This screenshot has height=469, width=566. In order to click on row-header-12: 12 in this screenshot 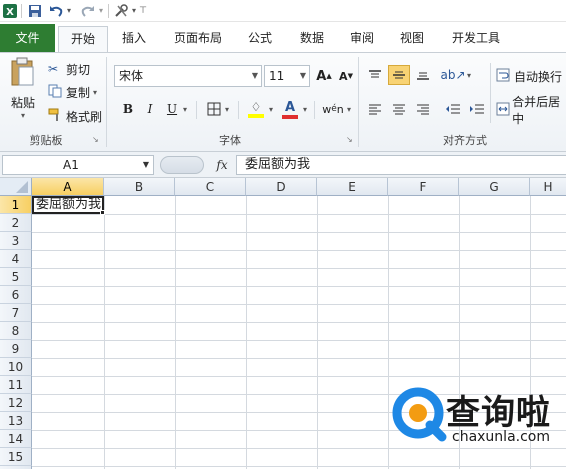, I will do `click(16, 403)`.